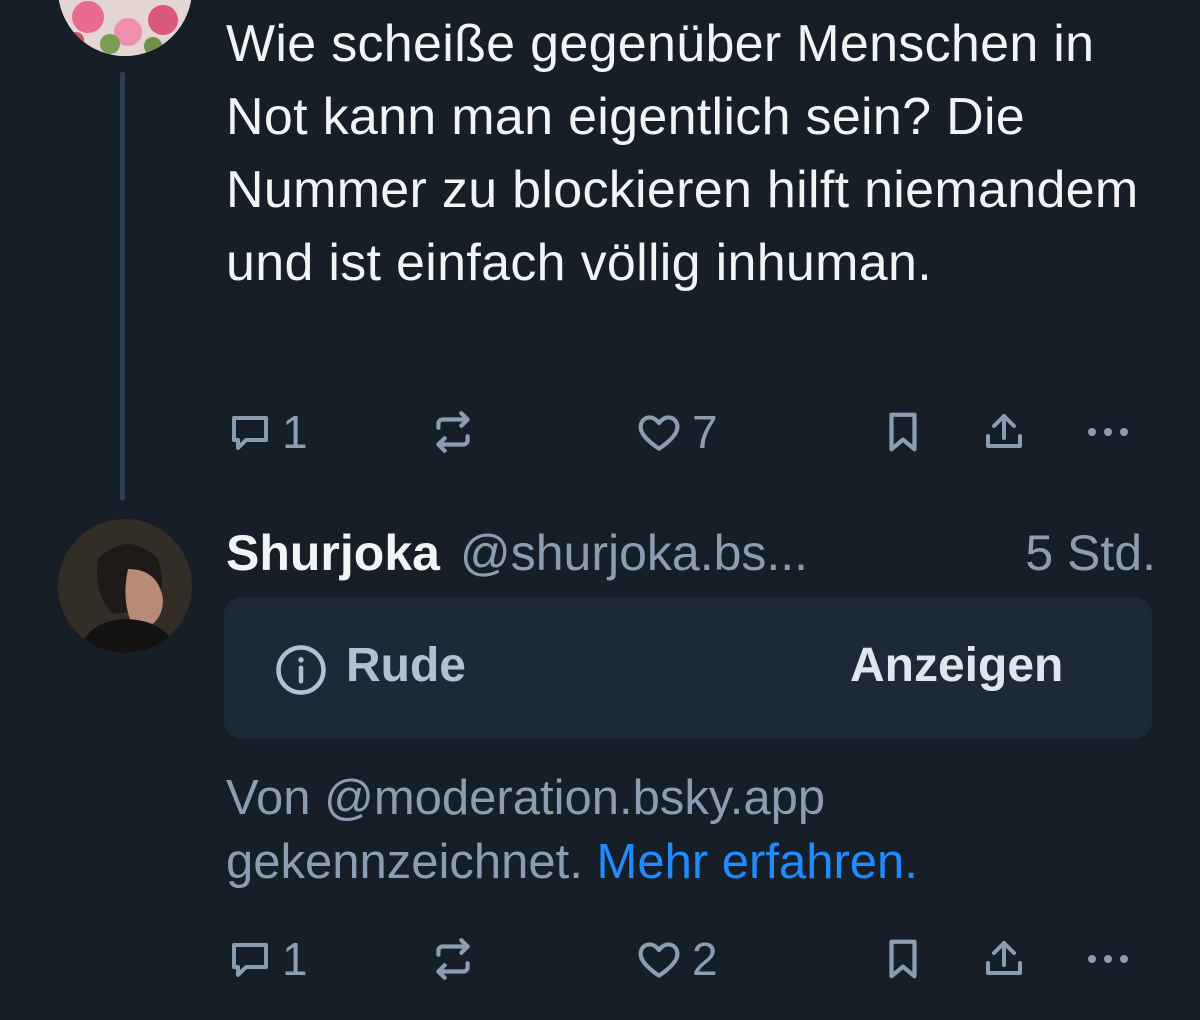 The image size is (1200, 1020). Describe the element at coordinates (301, 670) in the screenshot. I see `info-icon` at that location.